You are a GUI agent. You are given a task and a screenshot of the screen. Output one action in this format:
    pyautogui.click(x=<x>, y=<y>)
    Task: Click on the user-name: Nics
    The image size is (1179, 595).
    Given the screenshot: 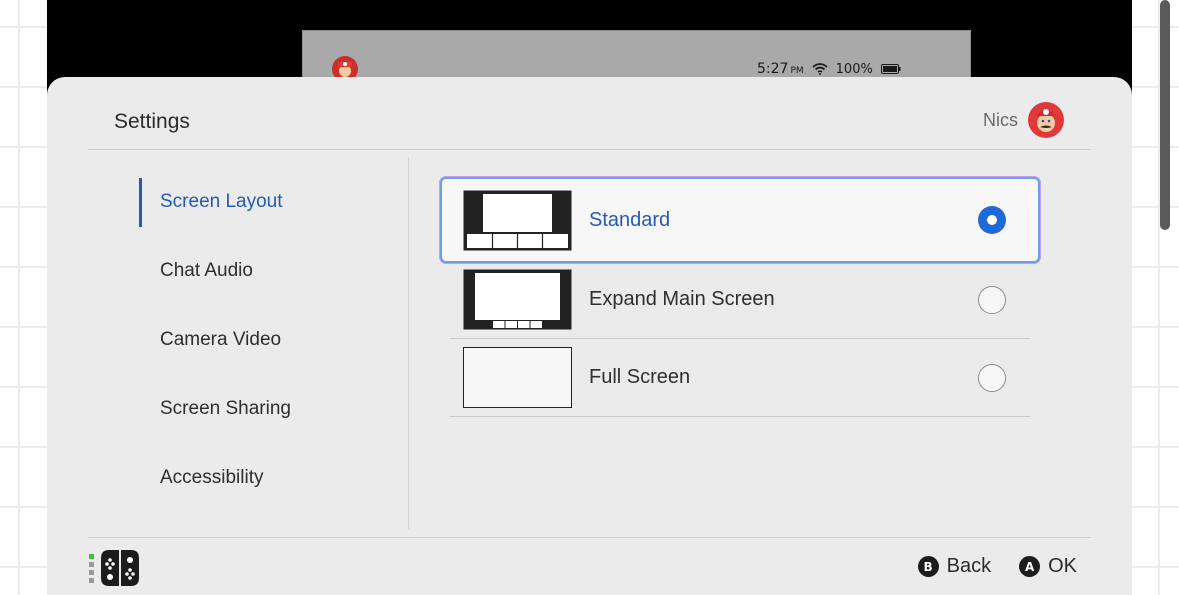 What is the action you would take?
    pyautogui.click(x=1000, y=119)
    